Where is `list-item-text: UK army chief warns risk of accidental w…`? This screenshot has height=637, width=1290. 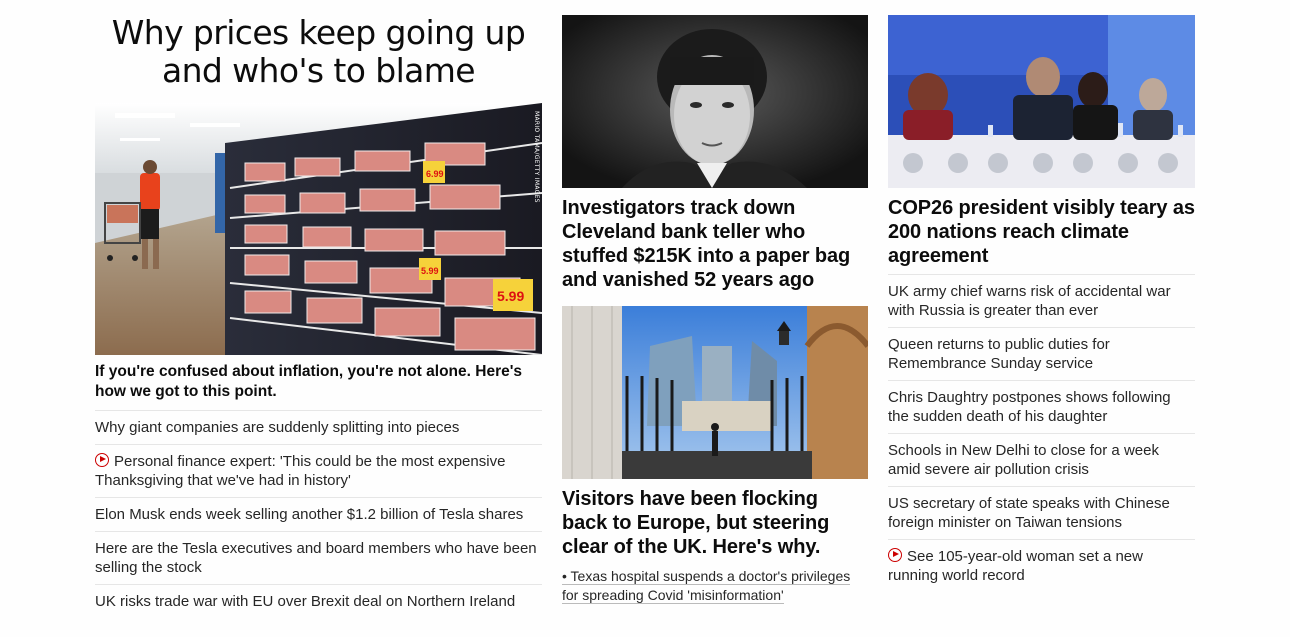
list-item-text: UK army chief warns risk of accidental w… is located at coordinates (1029, 301).